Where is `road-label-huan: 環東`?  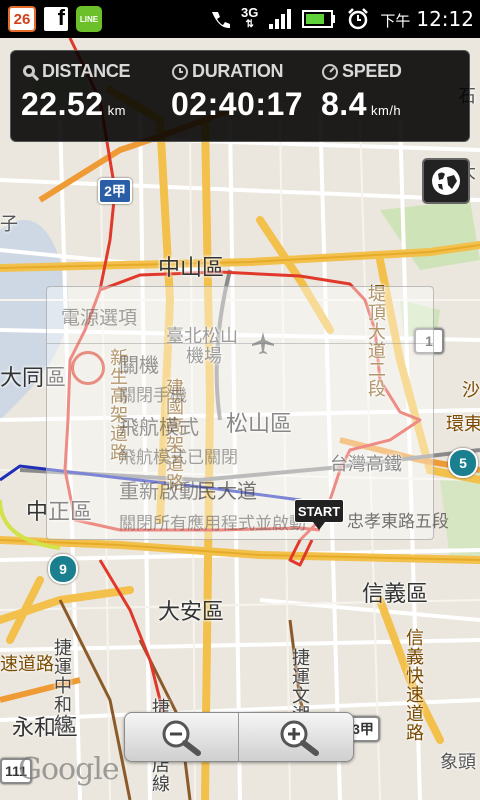 road-label-huan: 環東 is located at coordinates (463, 424).